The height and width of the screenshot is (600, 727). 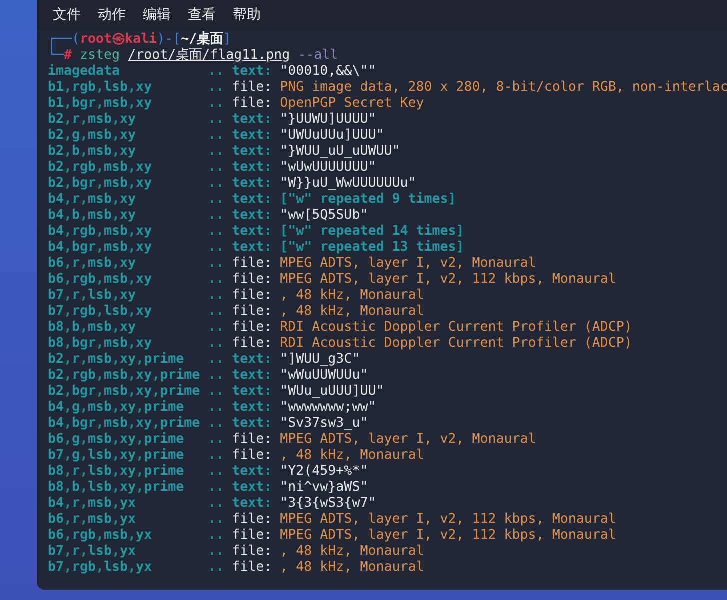 What do you see at coordinates (169, 40) in the screenshot?
I see `prompt-frame: )-[` at bounding box center [169, 40].